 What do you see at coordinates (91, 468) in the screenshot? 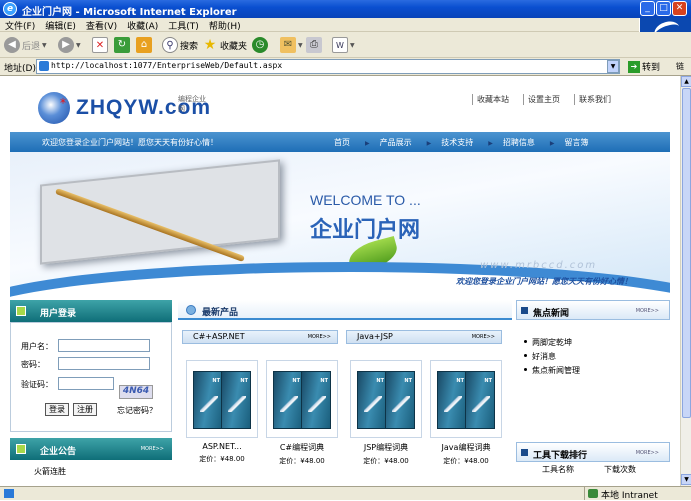
I see `list-item: 火箭连胜` at bounding box center [91, 468].